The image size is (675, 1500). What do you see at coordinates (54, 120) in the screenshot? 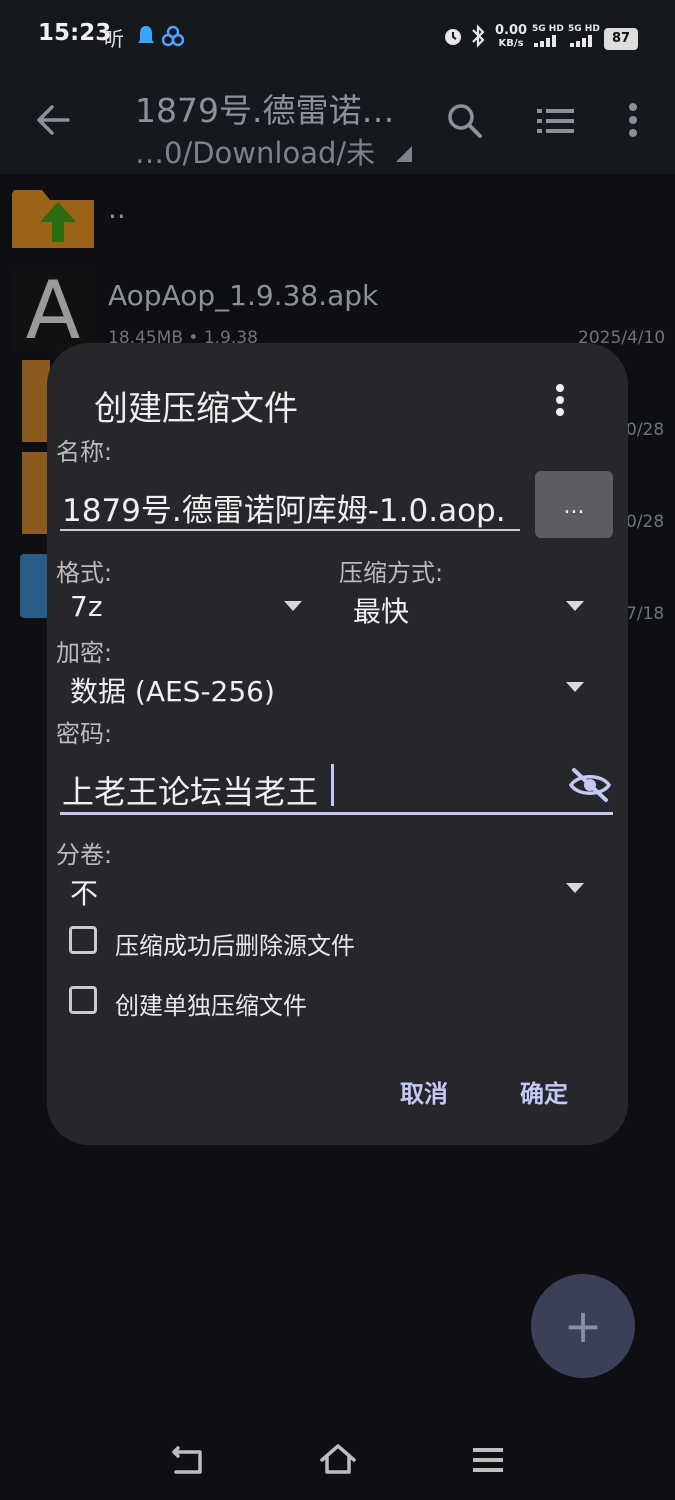
I see `back-arrow-icon` at bounding box center [54, 120].